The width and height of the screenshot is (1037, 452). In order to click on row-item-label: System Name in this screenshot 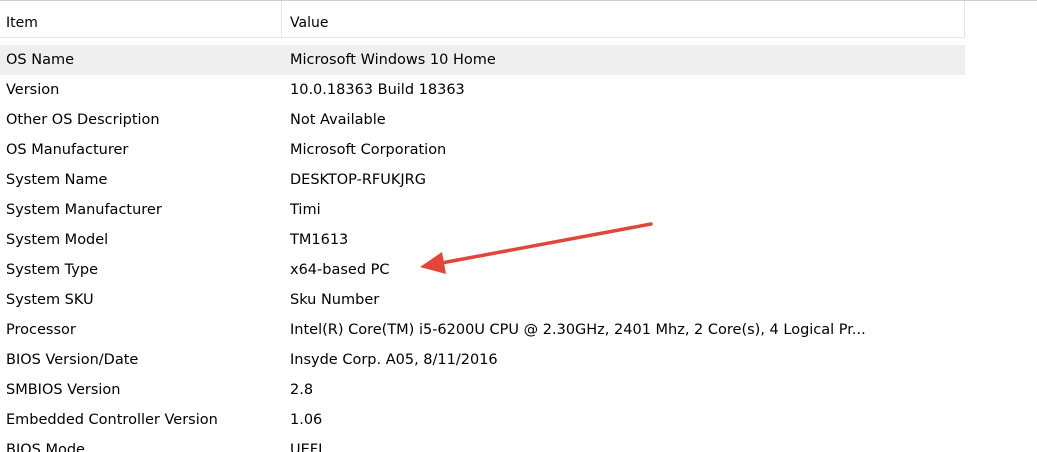, I will do `click(57, 180)`.